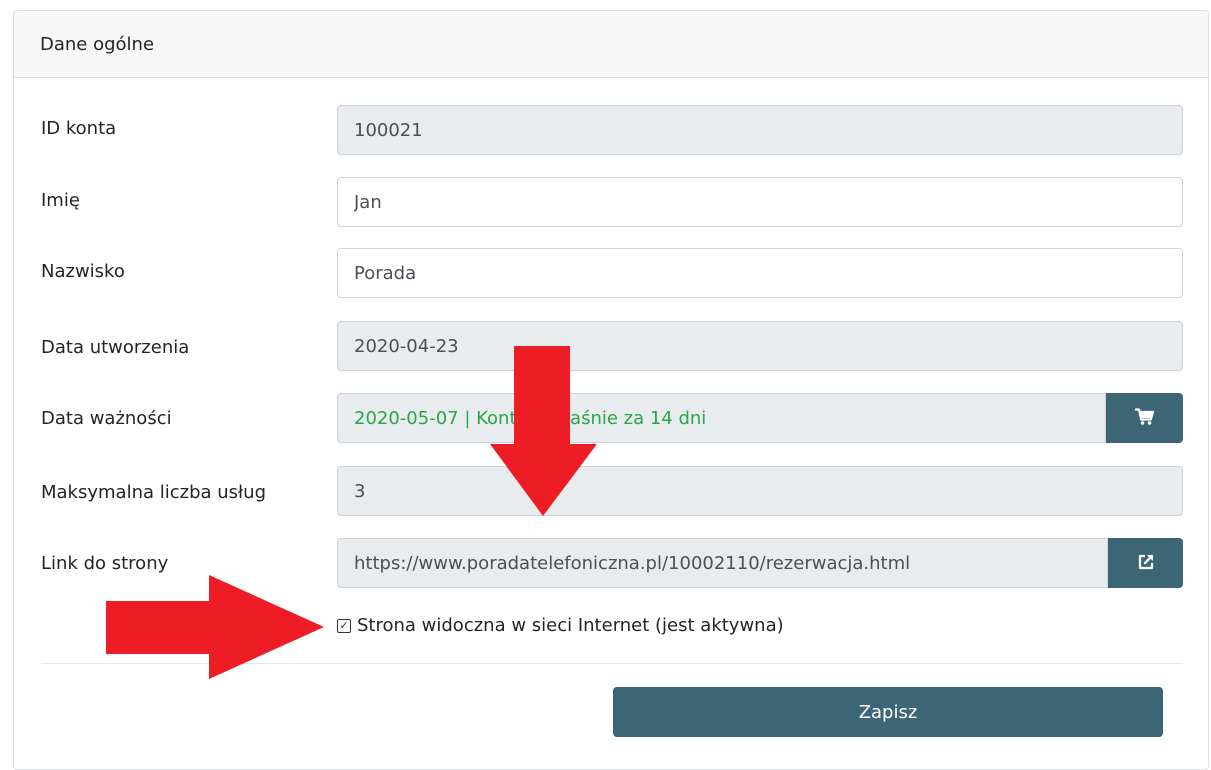  I want to click on external-link-icon, so click(1146, 563).